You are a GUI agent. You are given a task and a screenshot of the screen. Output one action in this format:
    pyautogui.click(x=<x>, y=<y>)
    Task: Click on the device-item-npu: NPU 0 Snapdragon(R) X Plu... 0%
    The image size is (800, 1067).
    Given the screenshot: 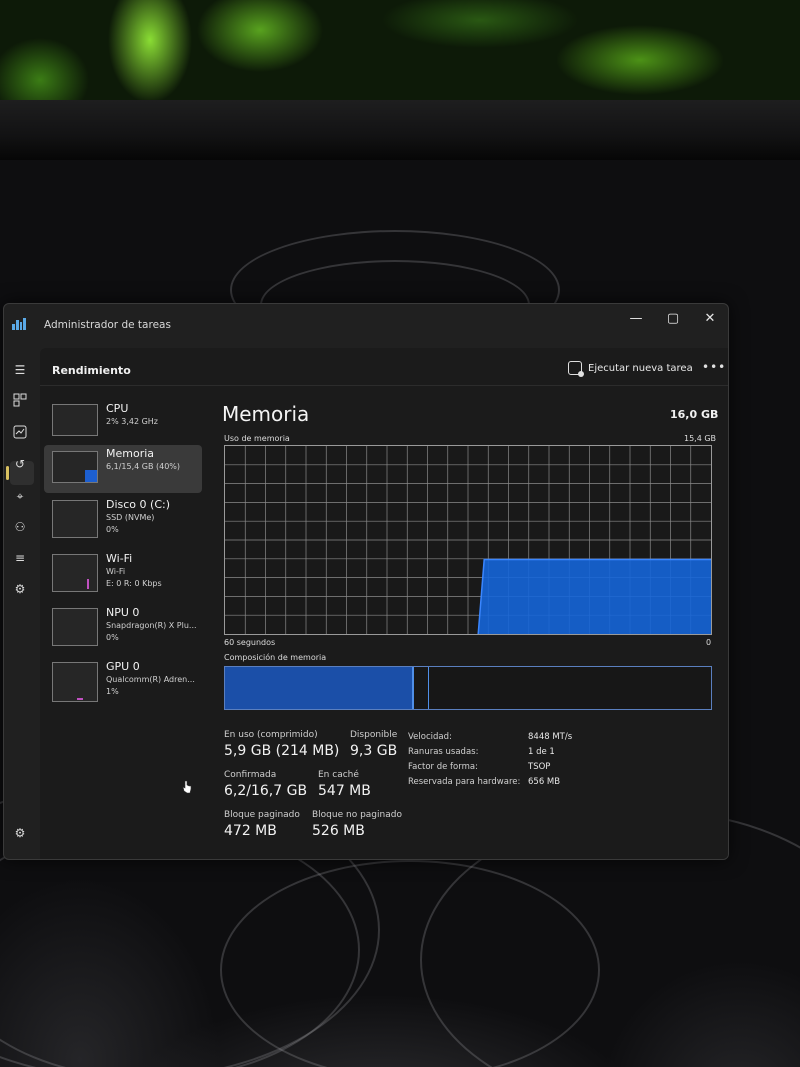 What is the action you would take?
    pyautogui.click(x=123, y=628)
    